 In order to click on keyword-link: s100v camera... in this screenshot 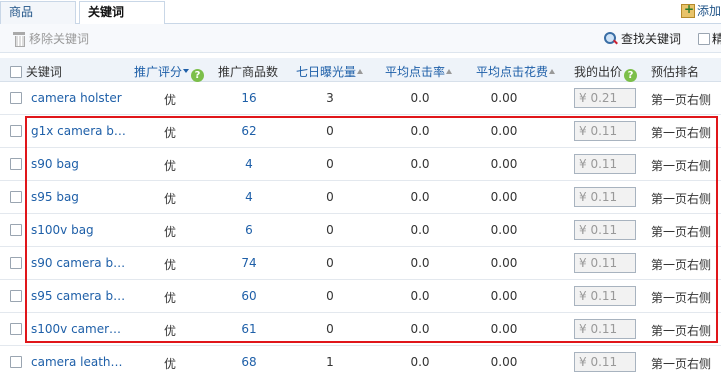, I will do `click(78, 329)`.